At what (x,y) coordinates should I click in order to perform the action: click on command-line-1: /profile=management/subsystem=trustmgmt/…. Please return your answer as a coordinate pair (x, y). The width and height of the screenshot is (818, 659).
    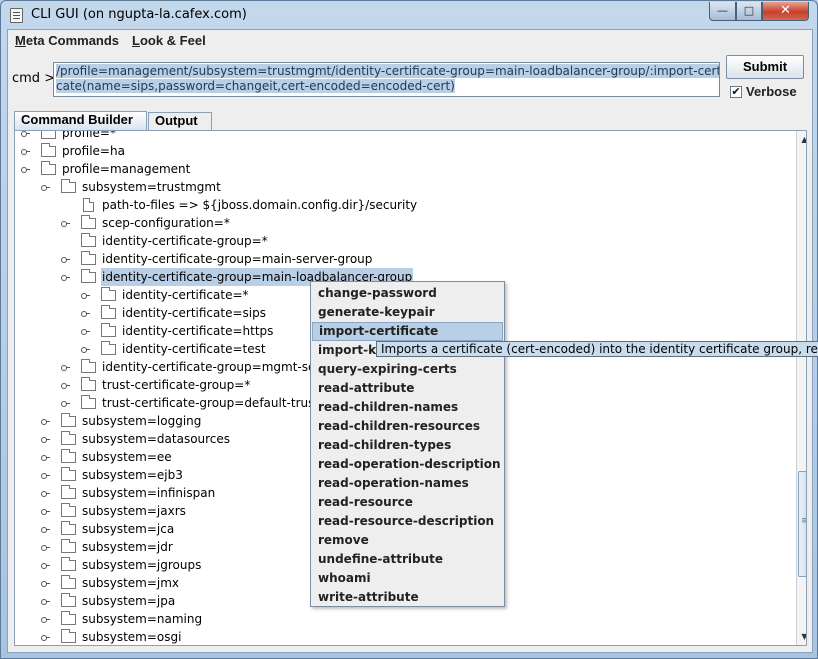
    Looking at the image, I should click on (387, 71).